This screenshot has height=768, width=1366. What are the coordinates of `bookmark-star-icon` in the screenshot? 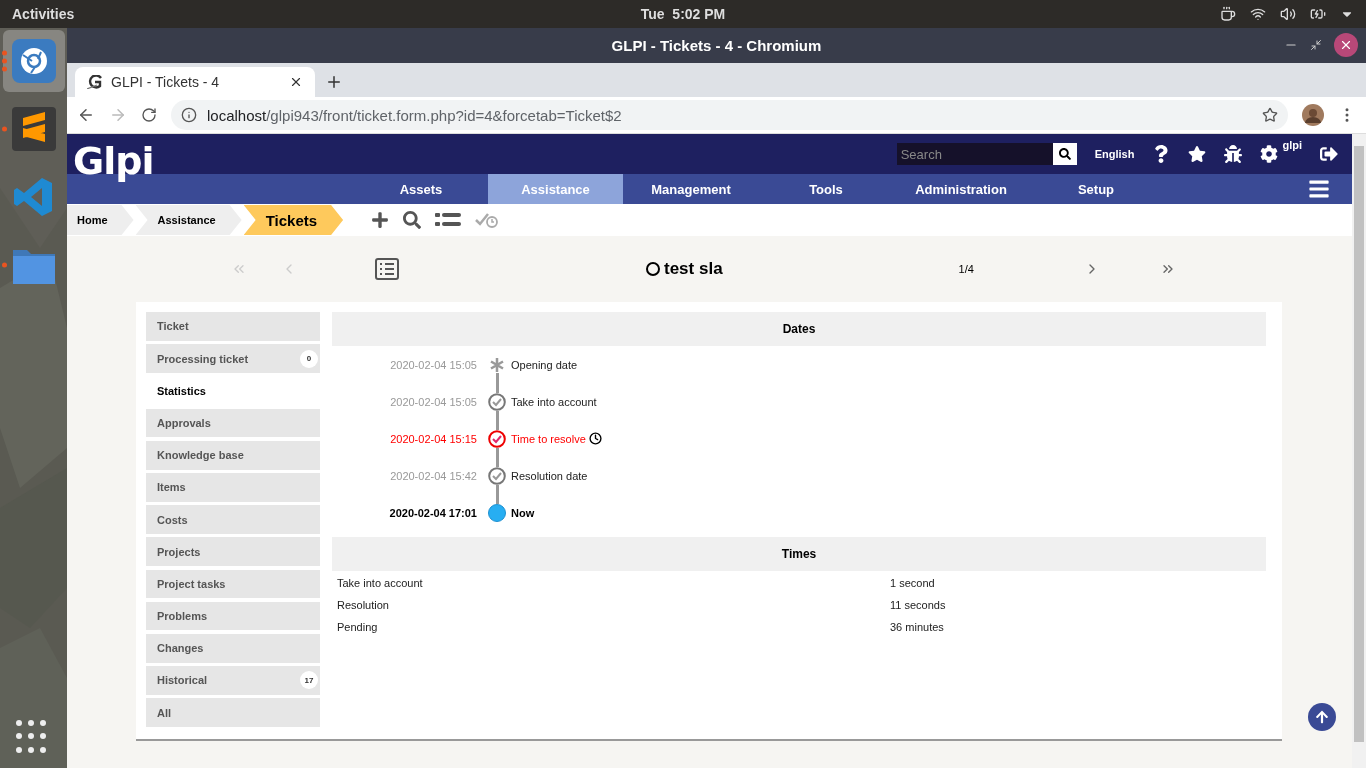 It's located at (1270, 115).